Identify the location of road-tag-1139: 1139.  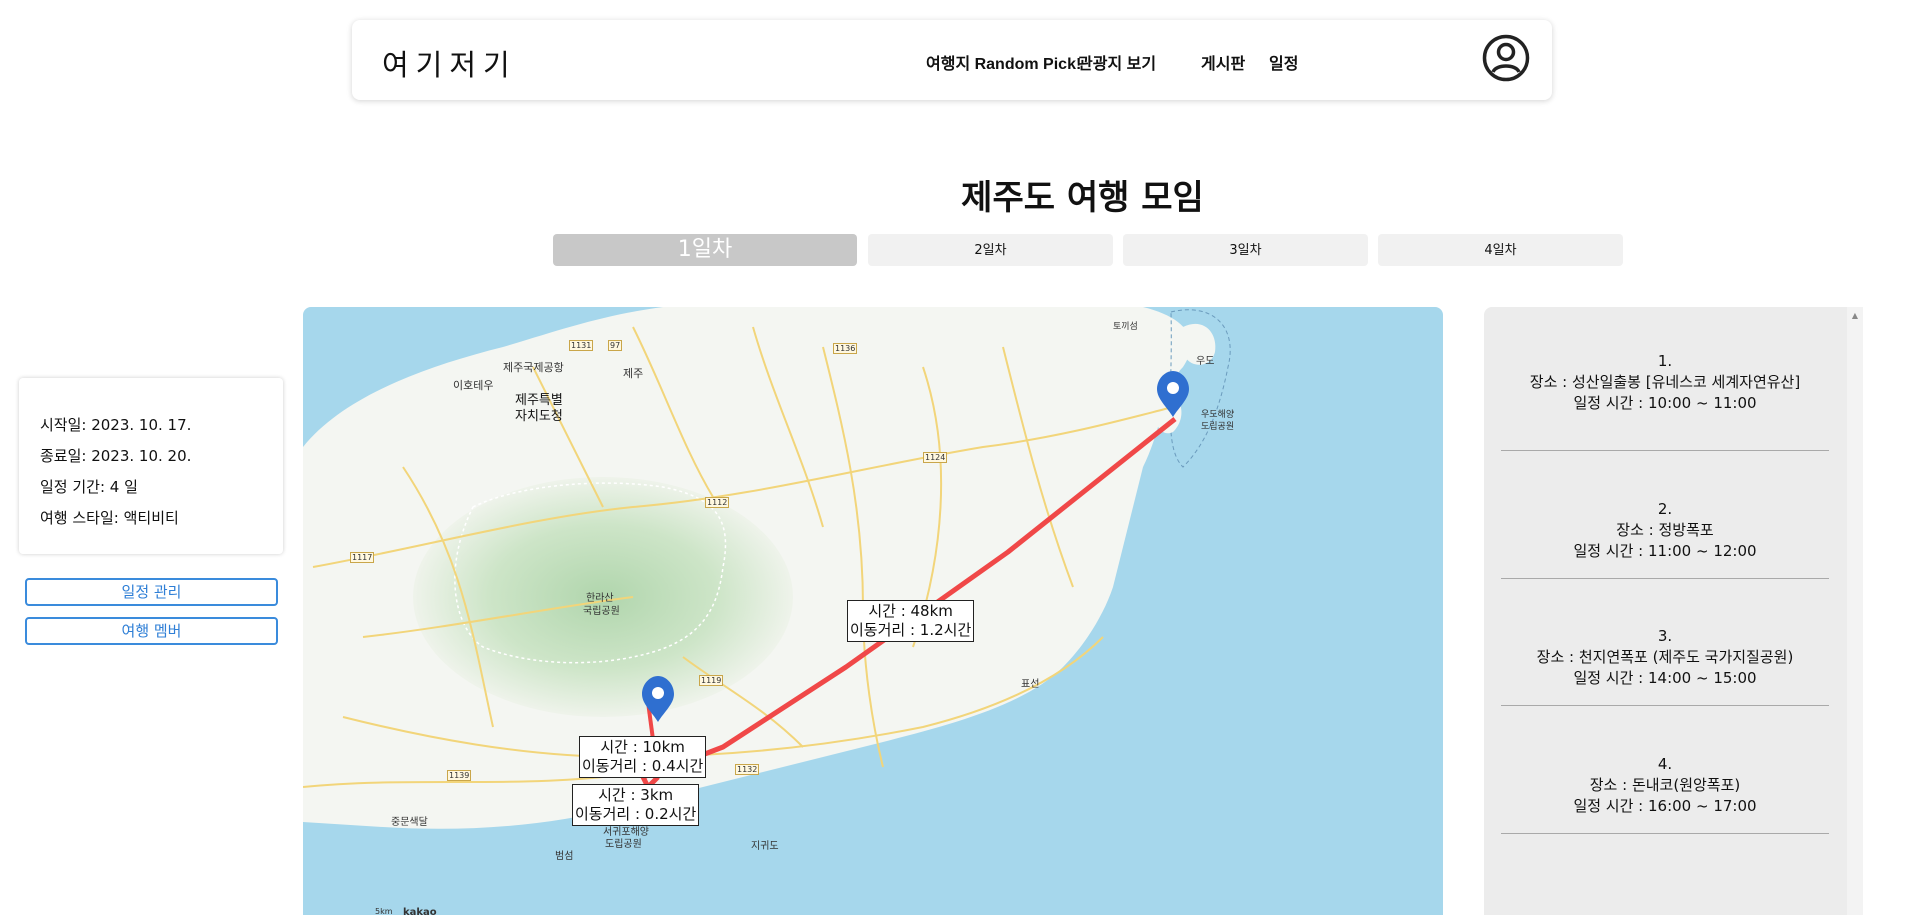
(459, 775).